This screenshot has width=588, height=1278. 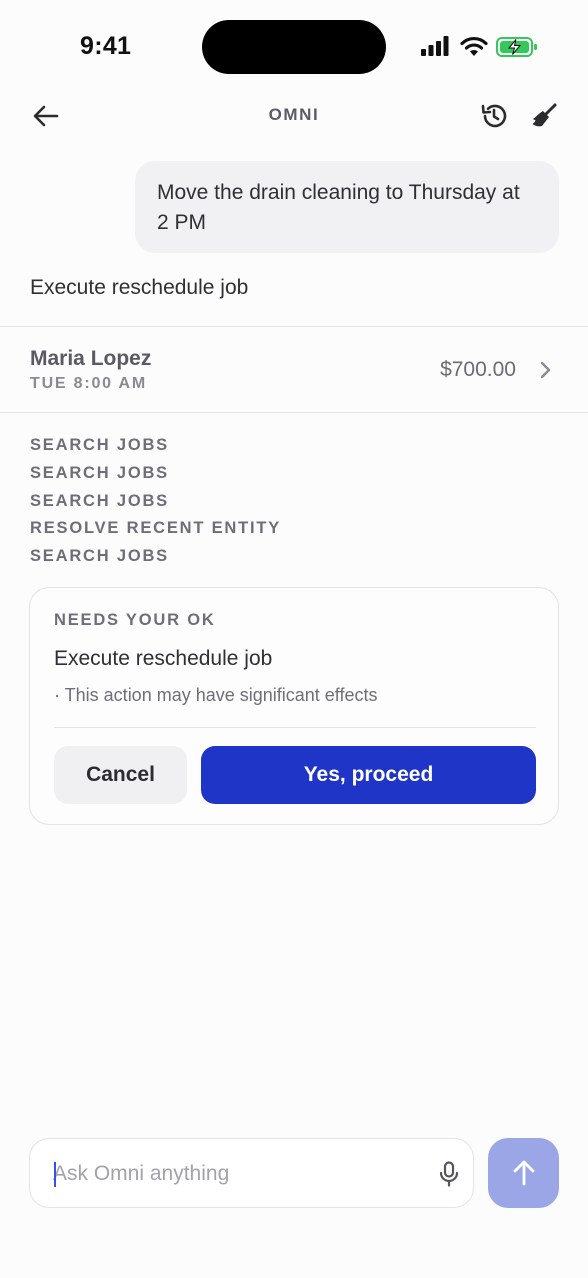 I want to click on history-button, so click(x=494, y=116).